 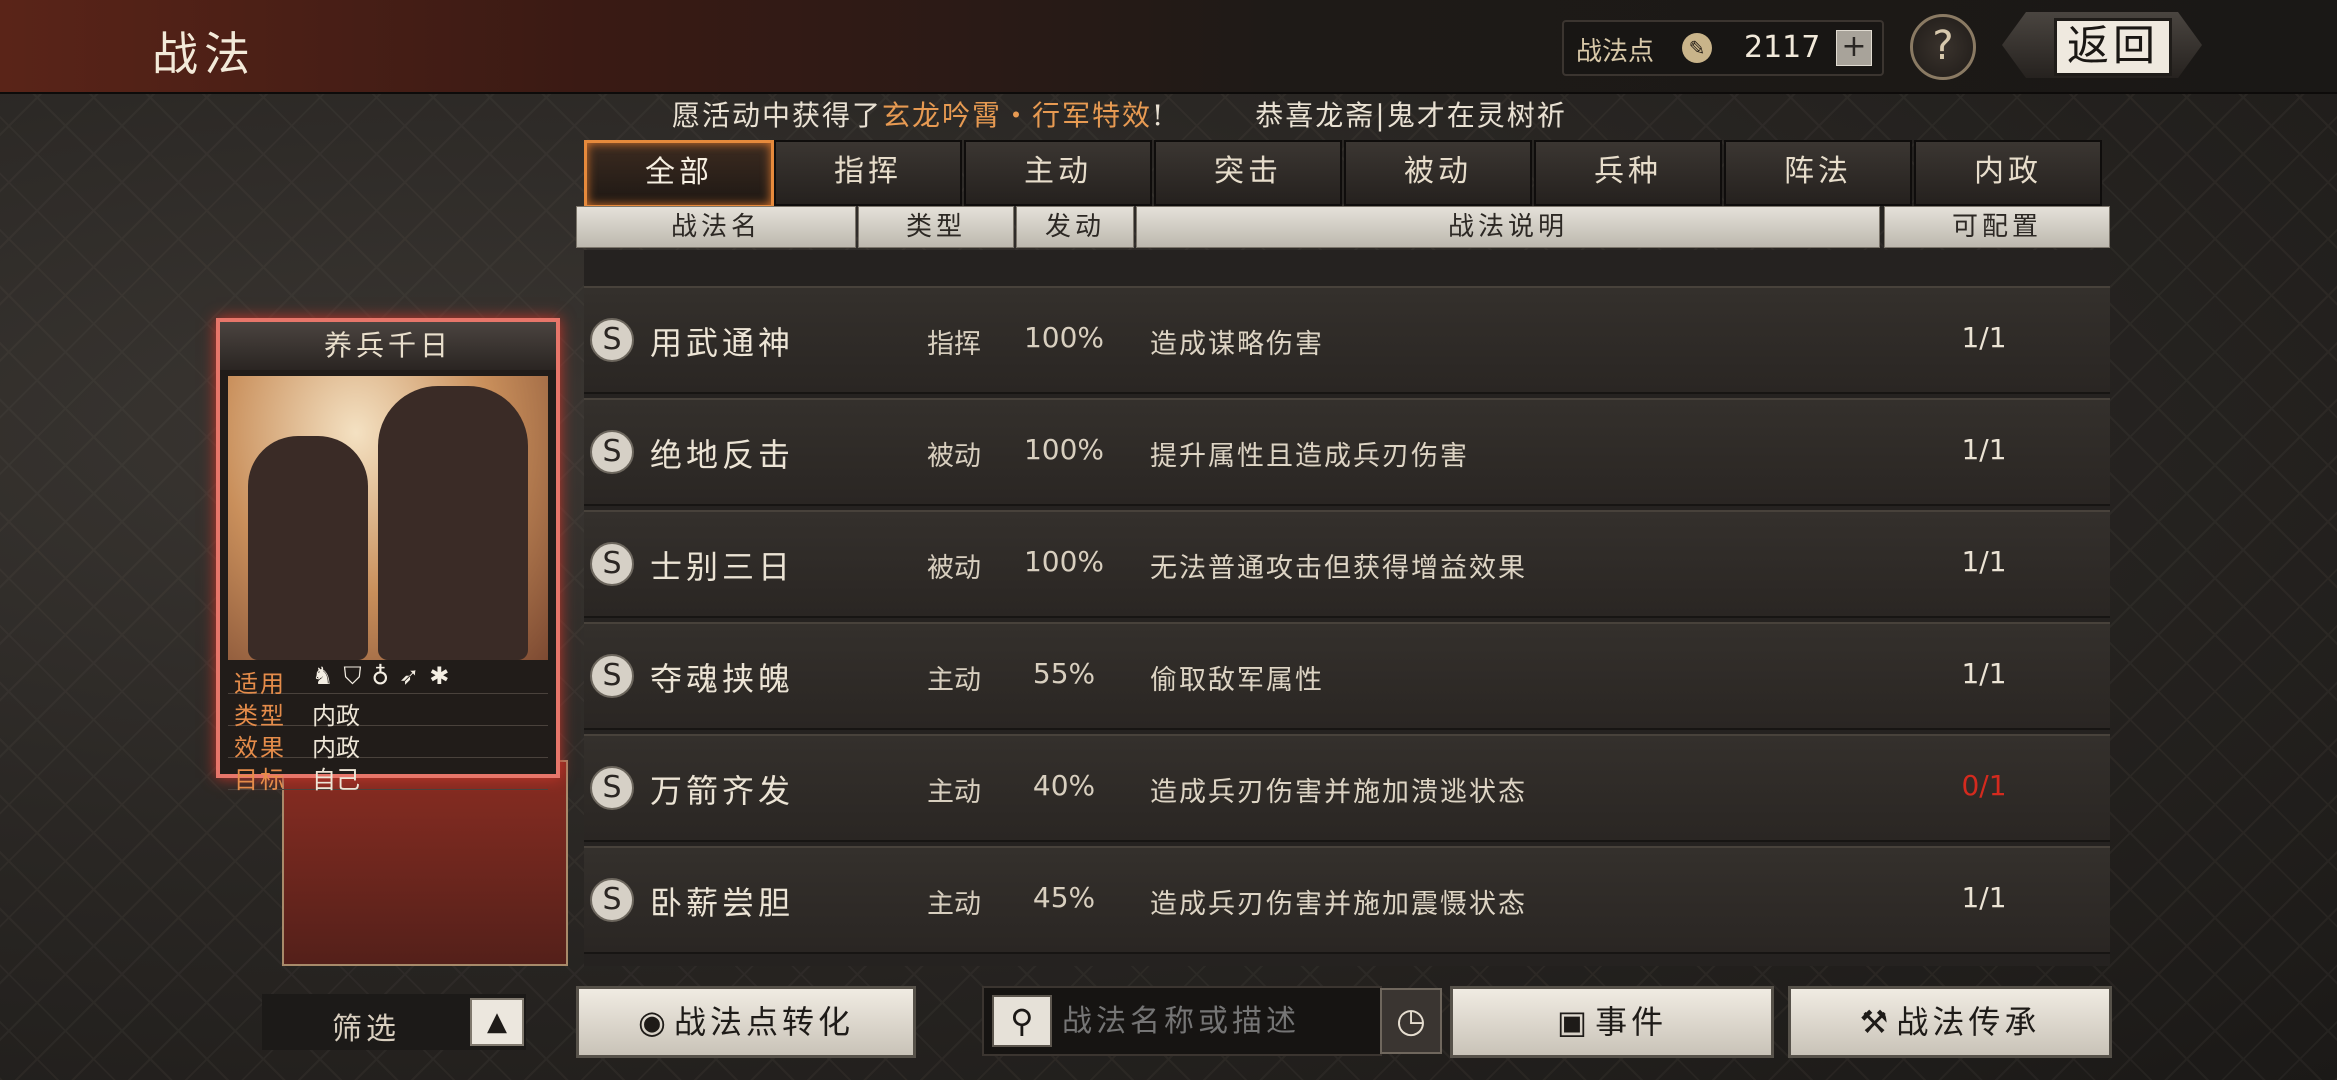 What do you see at coordinates (1064, 897) in the screenshot?
I see `tactic-rate: 45%` at bounding box center [1064, 897].